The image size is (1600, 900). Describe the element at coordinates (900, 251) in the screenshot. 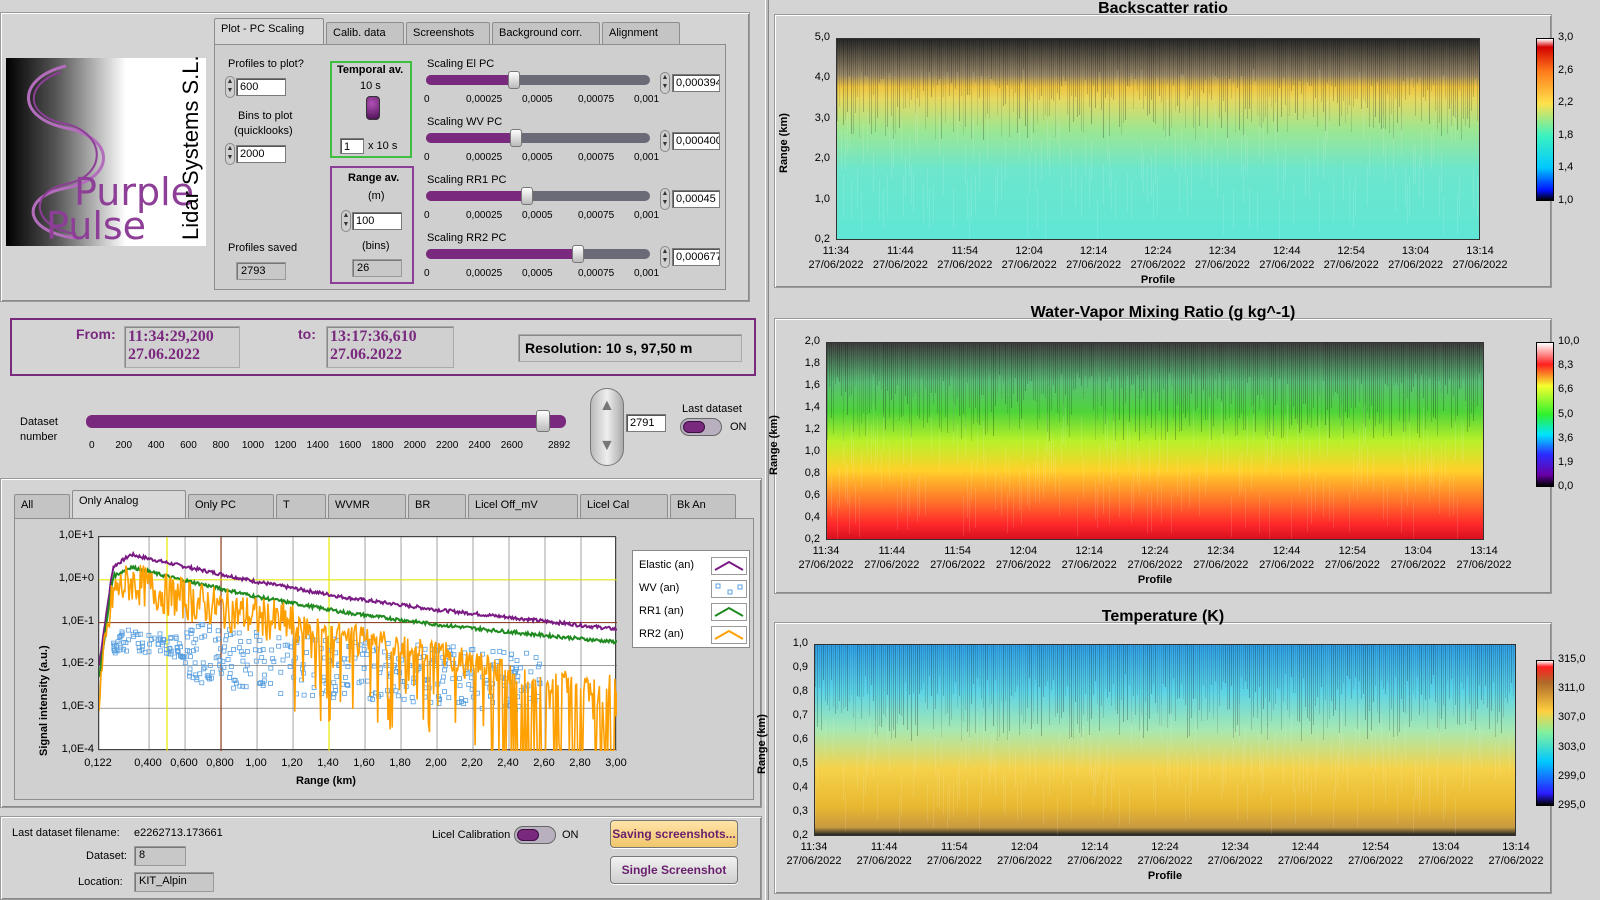

I see `heatmap-x-tick: 11:44` at that location.